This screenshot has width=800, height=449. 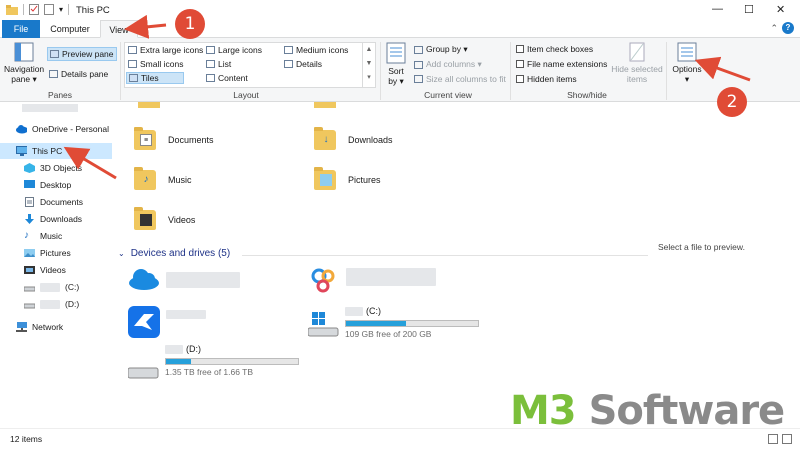 What do you see at coordinates (543, 411) in the screenshot?
I see `watermark-m3: M3` at bounding box center [543, 411].